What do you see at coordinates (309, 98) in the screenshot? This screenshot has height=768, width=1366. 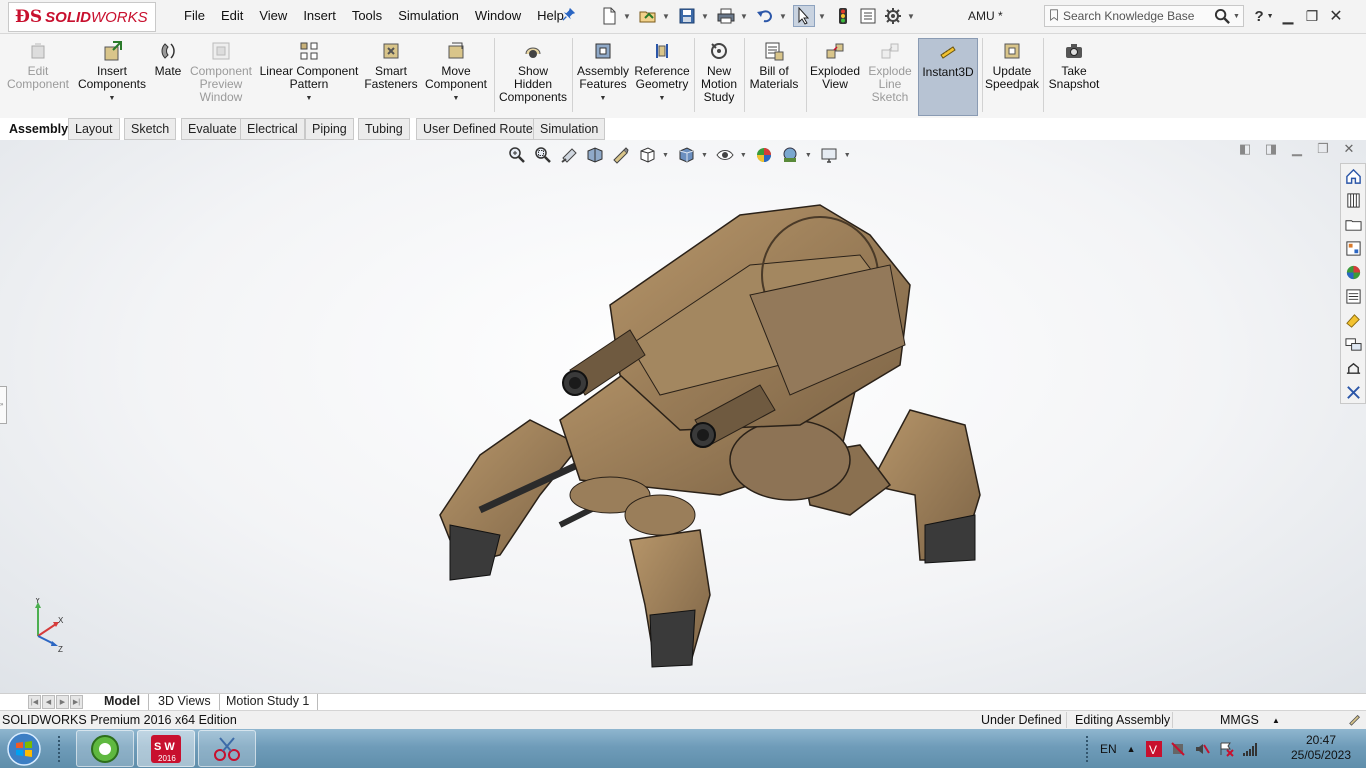 I see `linear-pattern-dropdown-icon: ▼` at bounding box center [309, 98].